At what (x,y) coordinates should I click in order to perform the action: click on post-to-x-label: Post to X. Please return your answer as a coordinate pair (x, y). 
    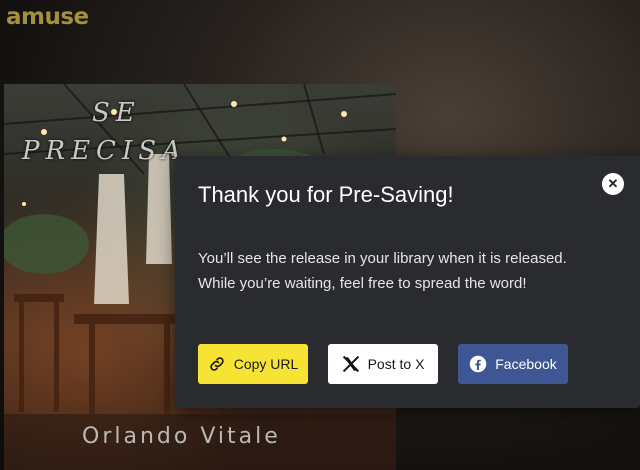
    Looking at the image, I should click on (396, 364).